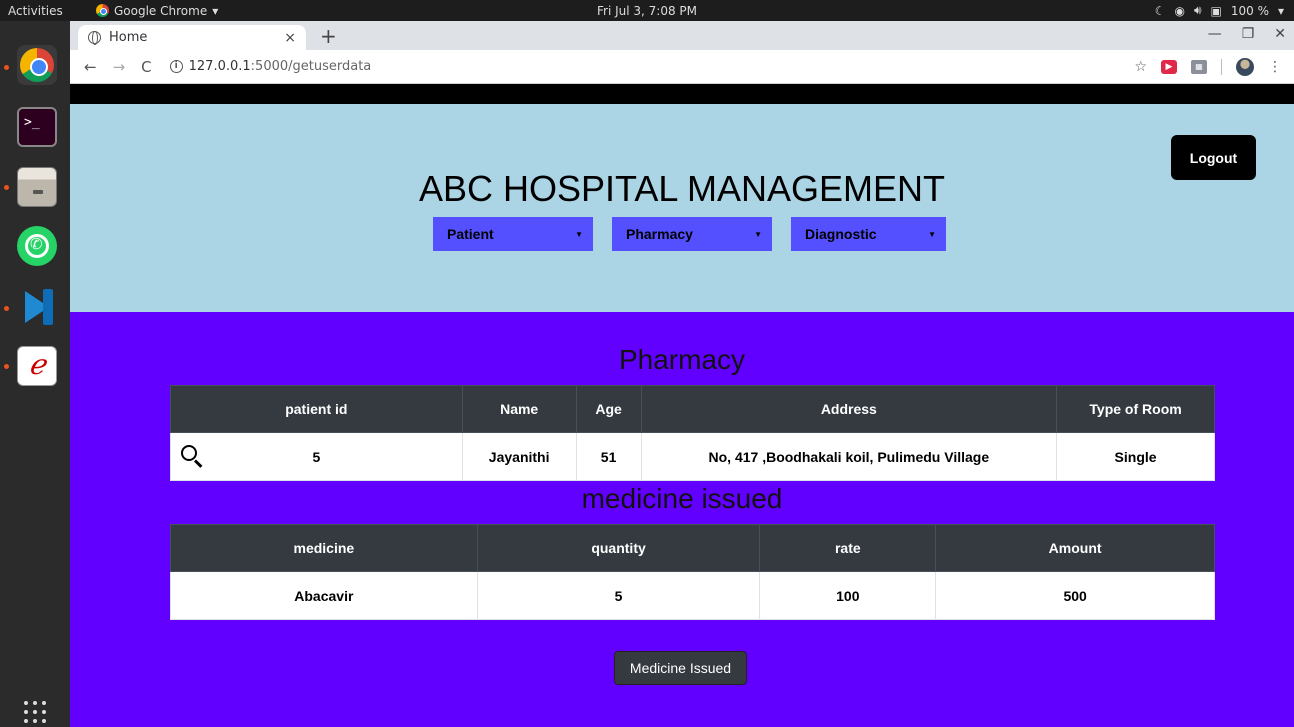  What do you see at coordinates (90, 67) in the screenshot?
I see `back-icon: ←` at bounding box center [90, 67].